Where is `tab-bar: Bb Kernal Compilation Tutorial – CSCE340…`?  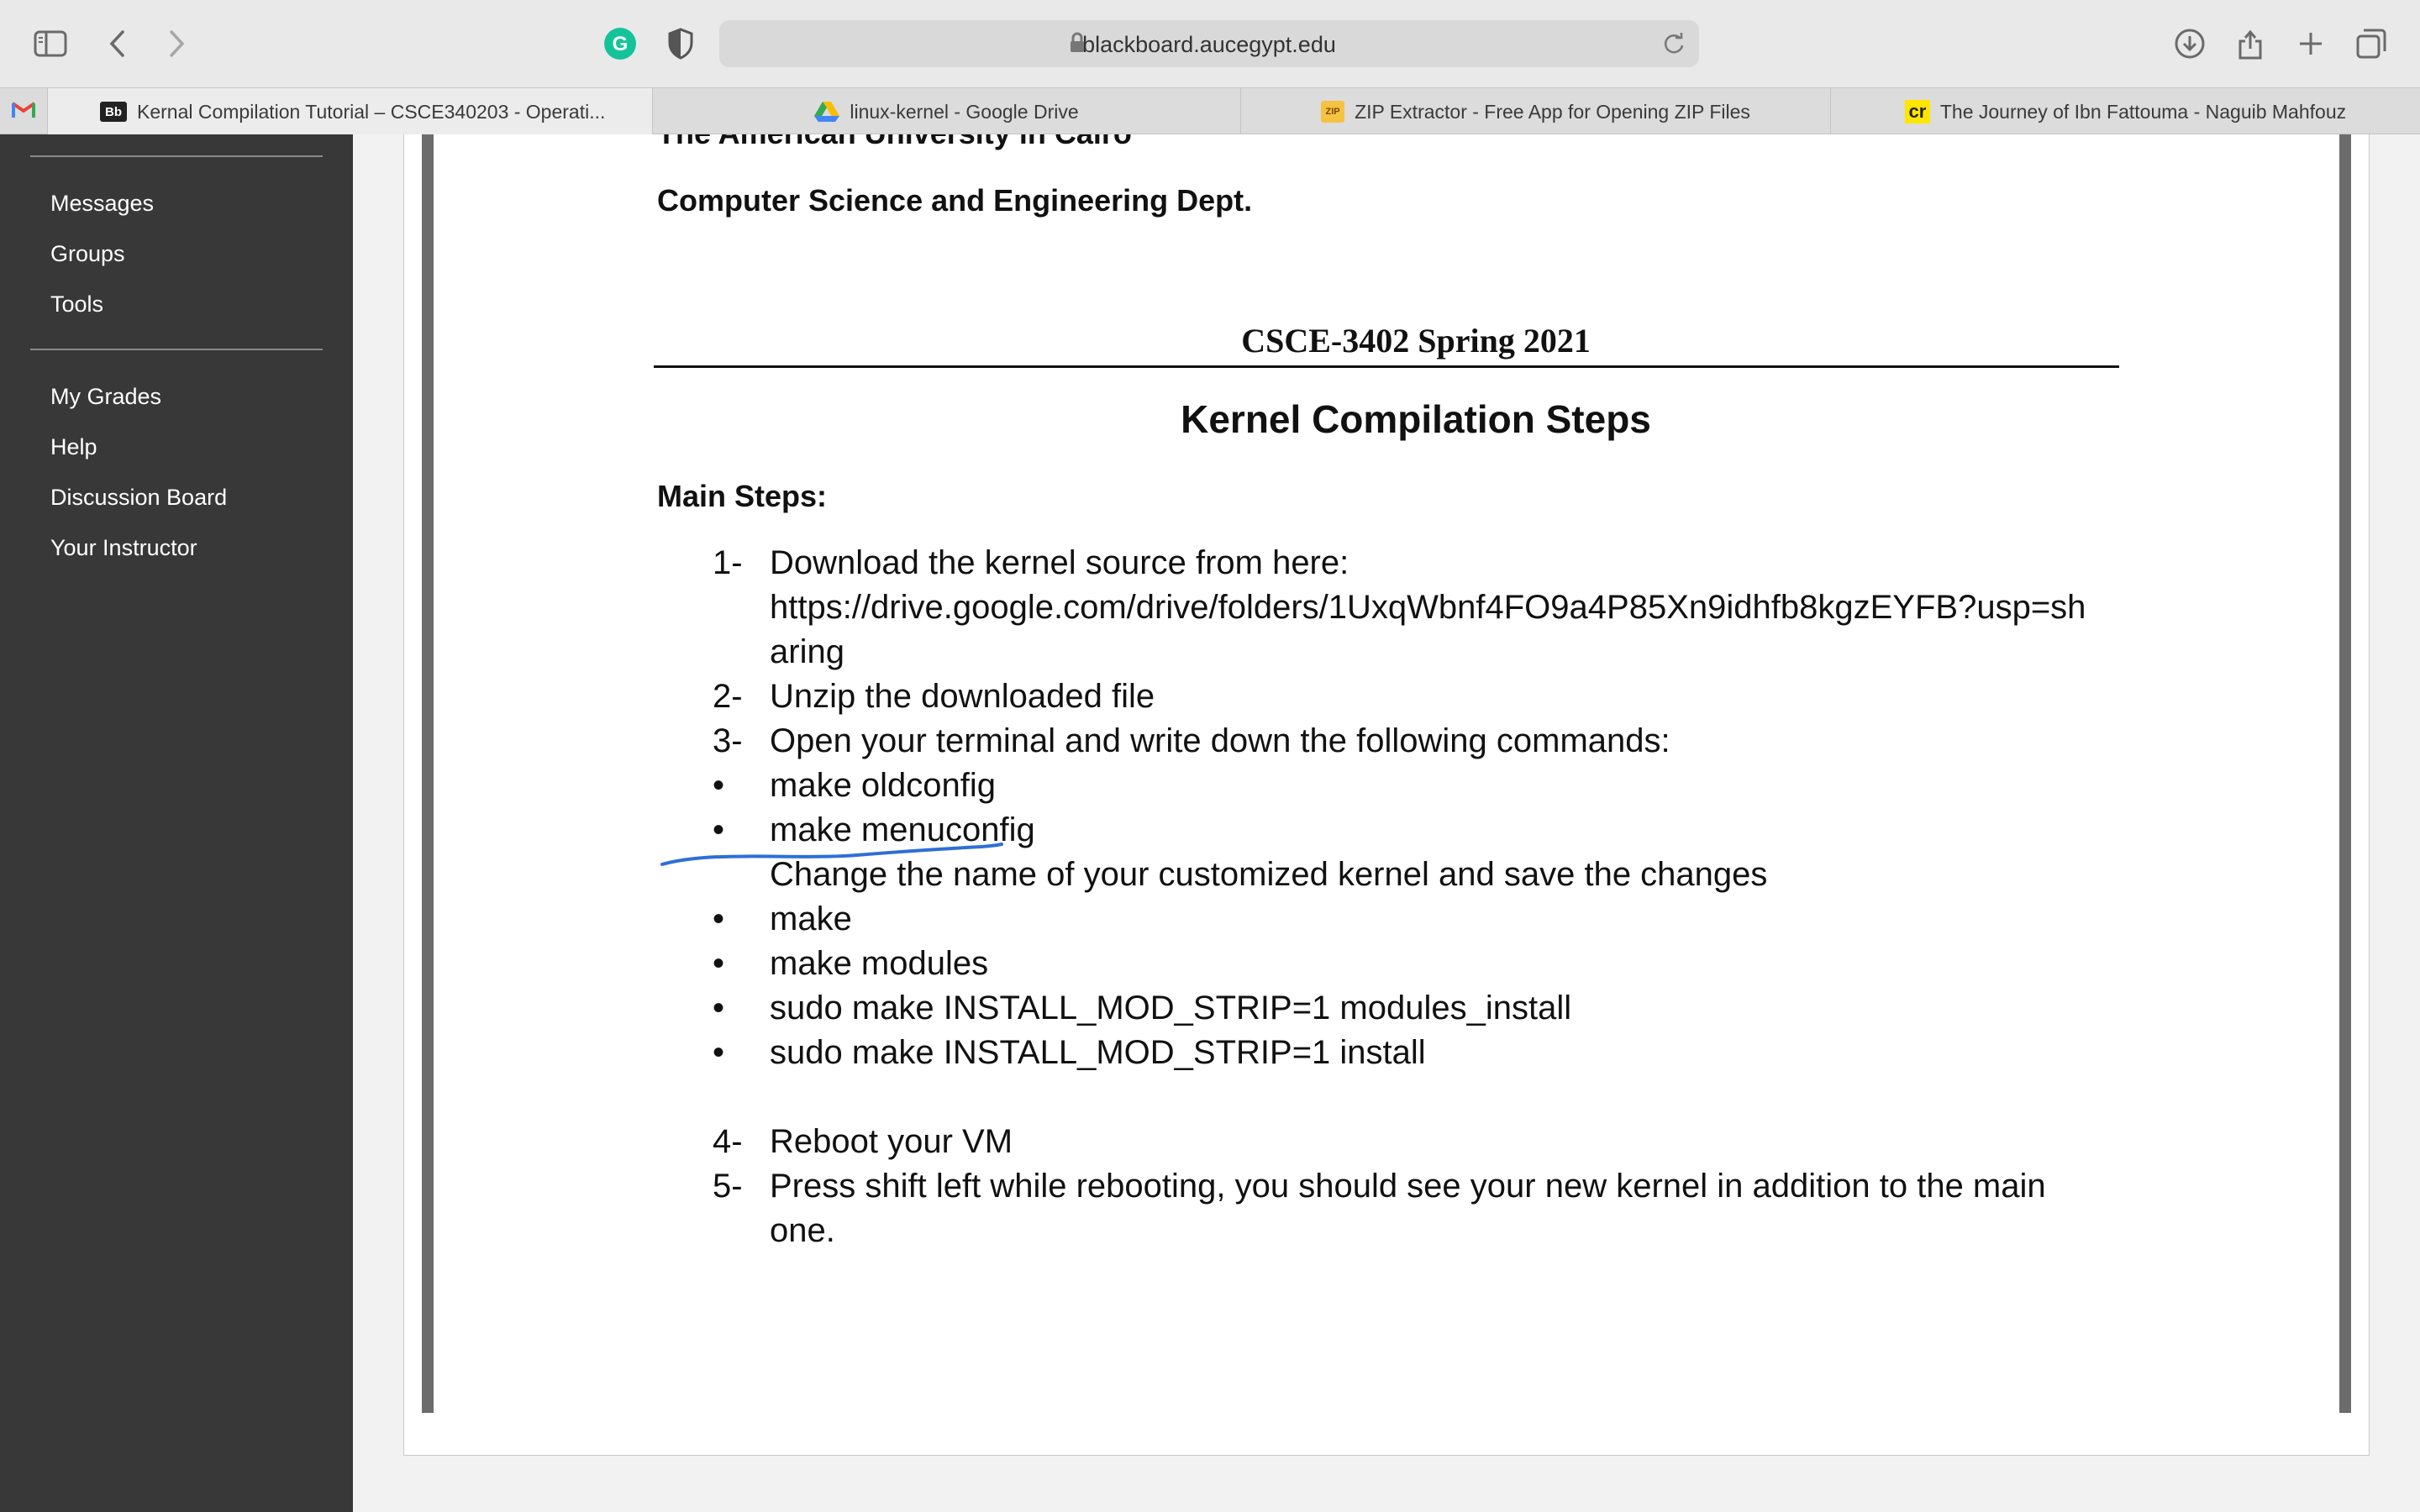
tab-bar: Bb Kernal Compilation Tutorial – CSCE340… is located at coordinates (1210, 111).